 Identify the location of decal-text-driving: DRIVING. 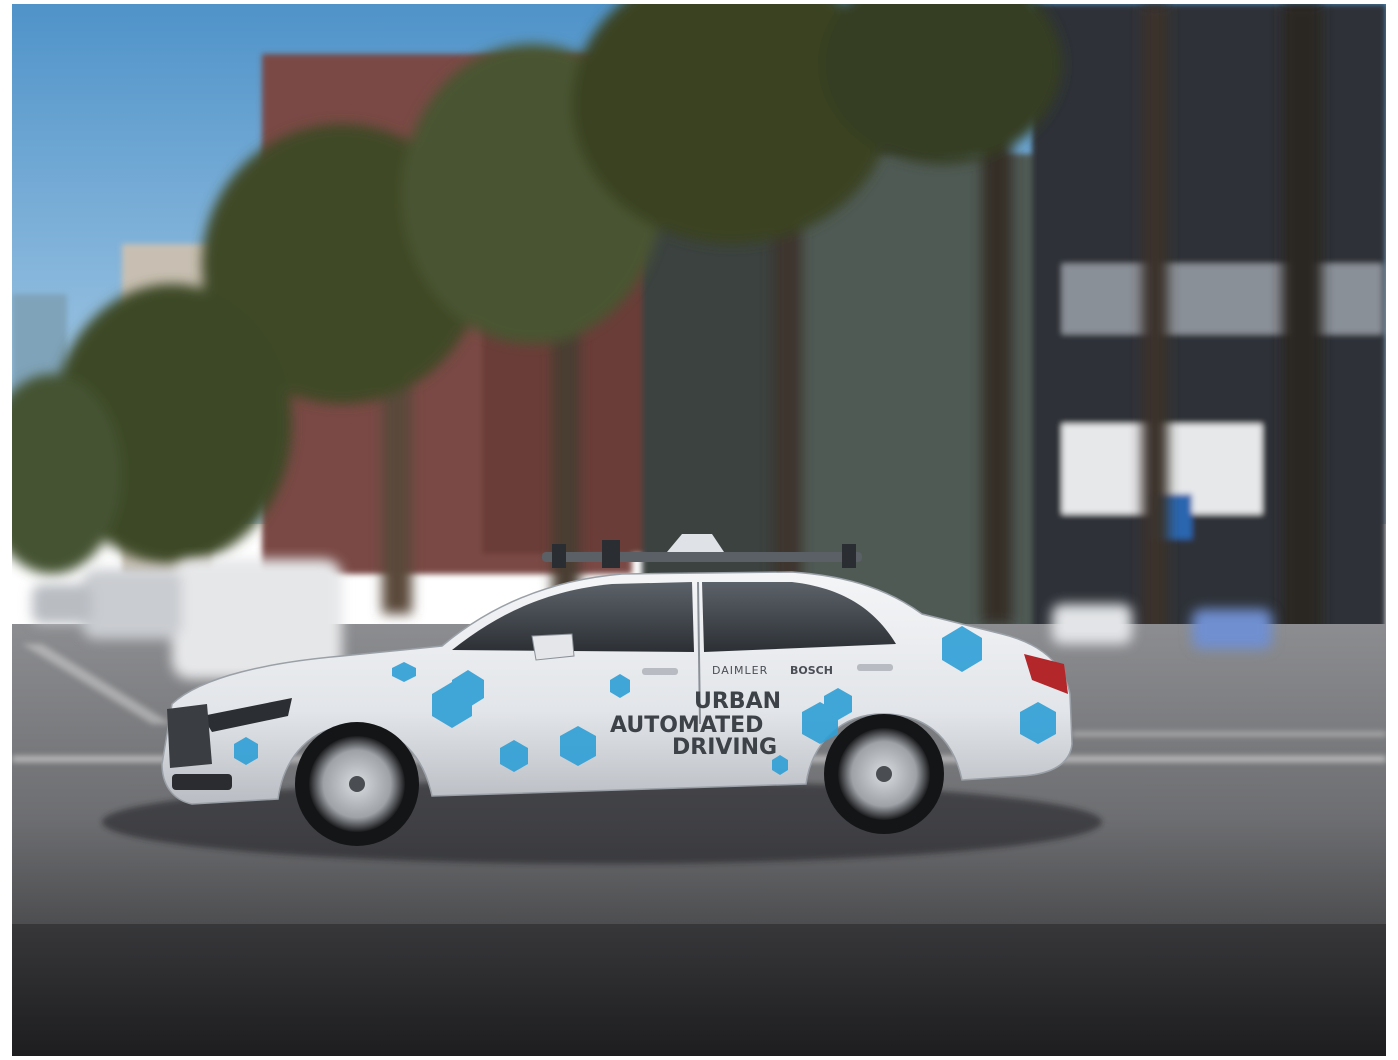
(724, 747).